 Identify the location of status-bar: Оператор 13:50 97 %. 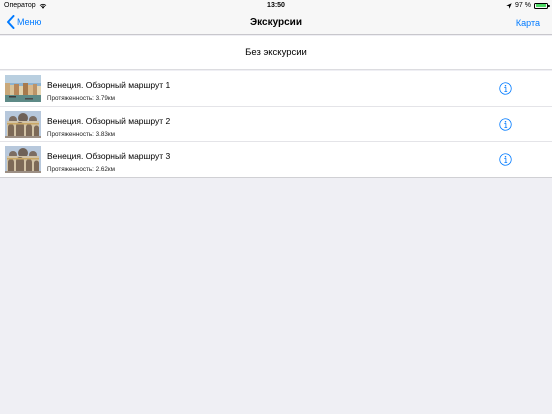
(276, 5).